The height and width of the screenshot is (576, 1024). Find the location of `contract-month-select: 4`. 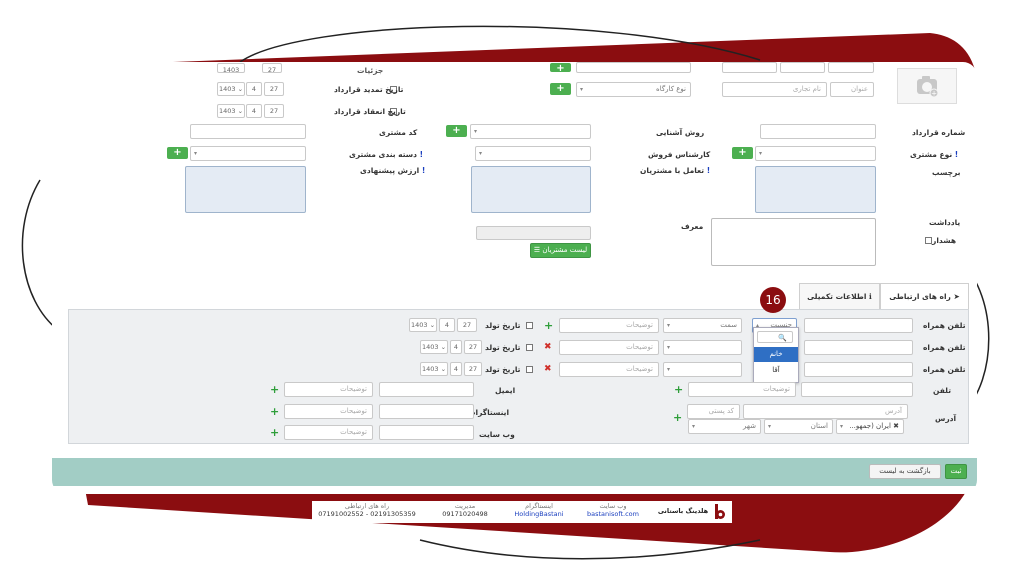

contract-month-select: 4 is located at coordinates (254, 111).